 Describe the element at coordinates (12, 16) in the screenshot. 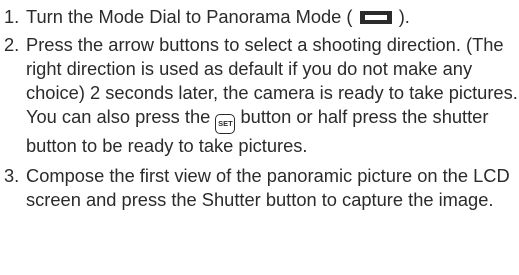

I see `step-number: 1.` at that location.